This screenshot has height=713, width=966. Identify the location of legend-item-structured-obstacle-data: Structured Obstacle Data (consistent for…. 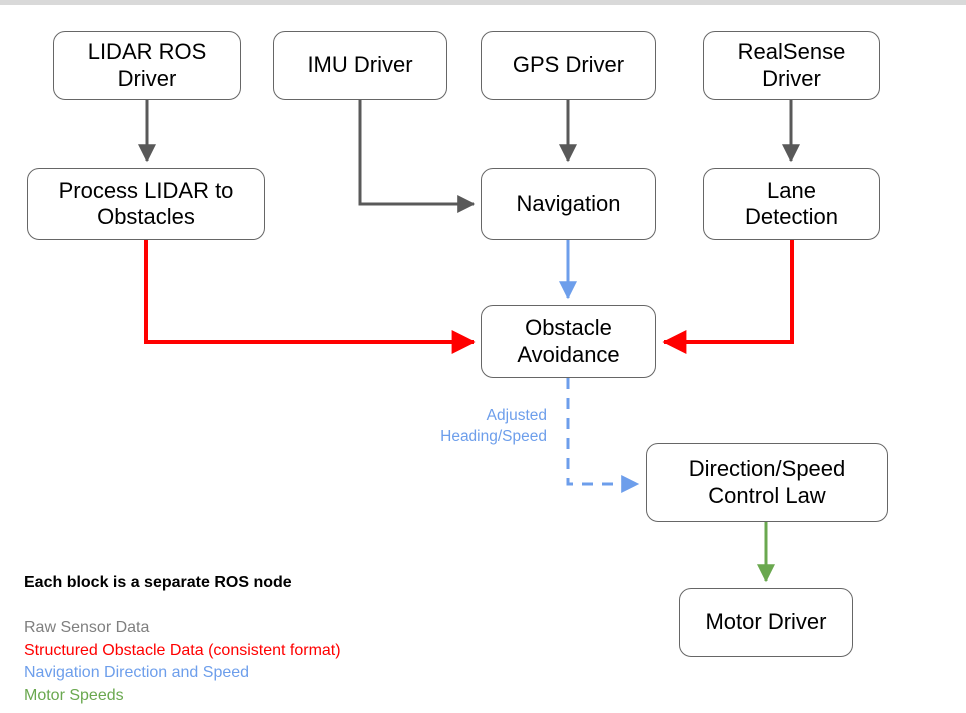
(182, 650).